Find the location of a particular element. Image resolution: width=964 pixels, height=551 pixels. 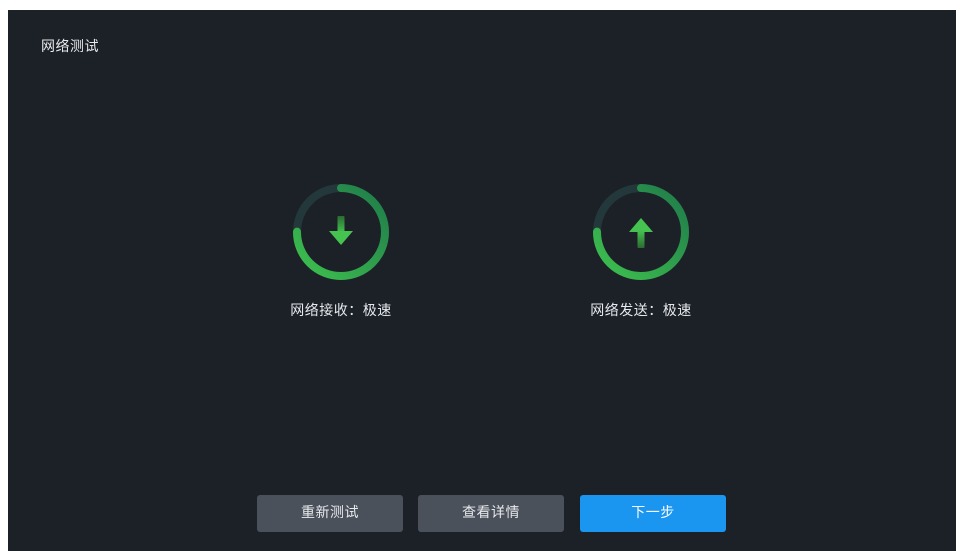

next-step-button: 下一步 is located at coordinates (653, 513).